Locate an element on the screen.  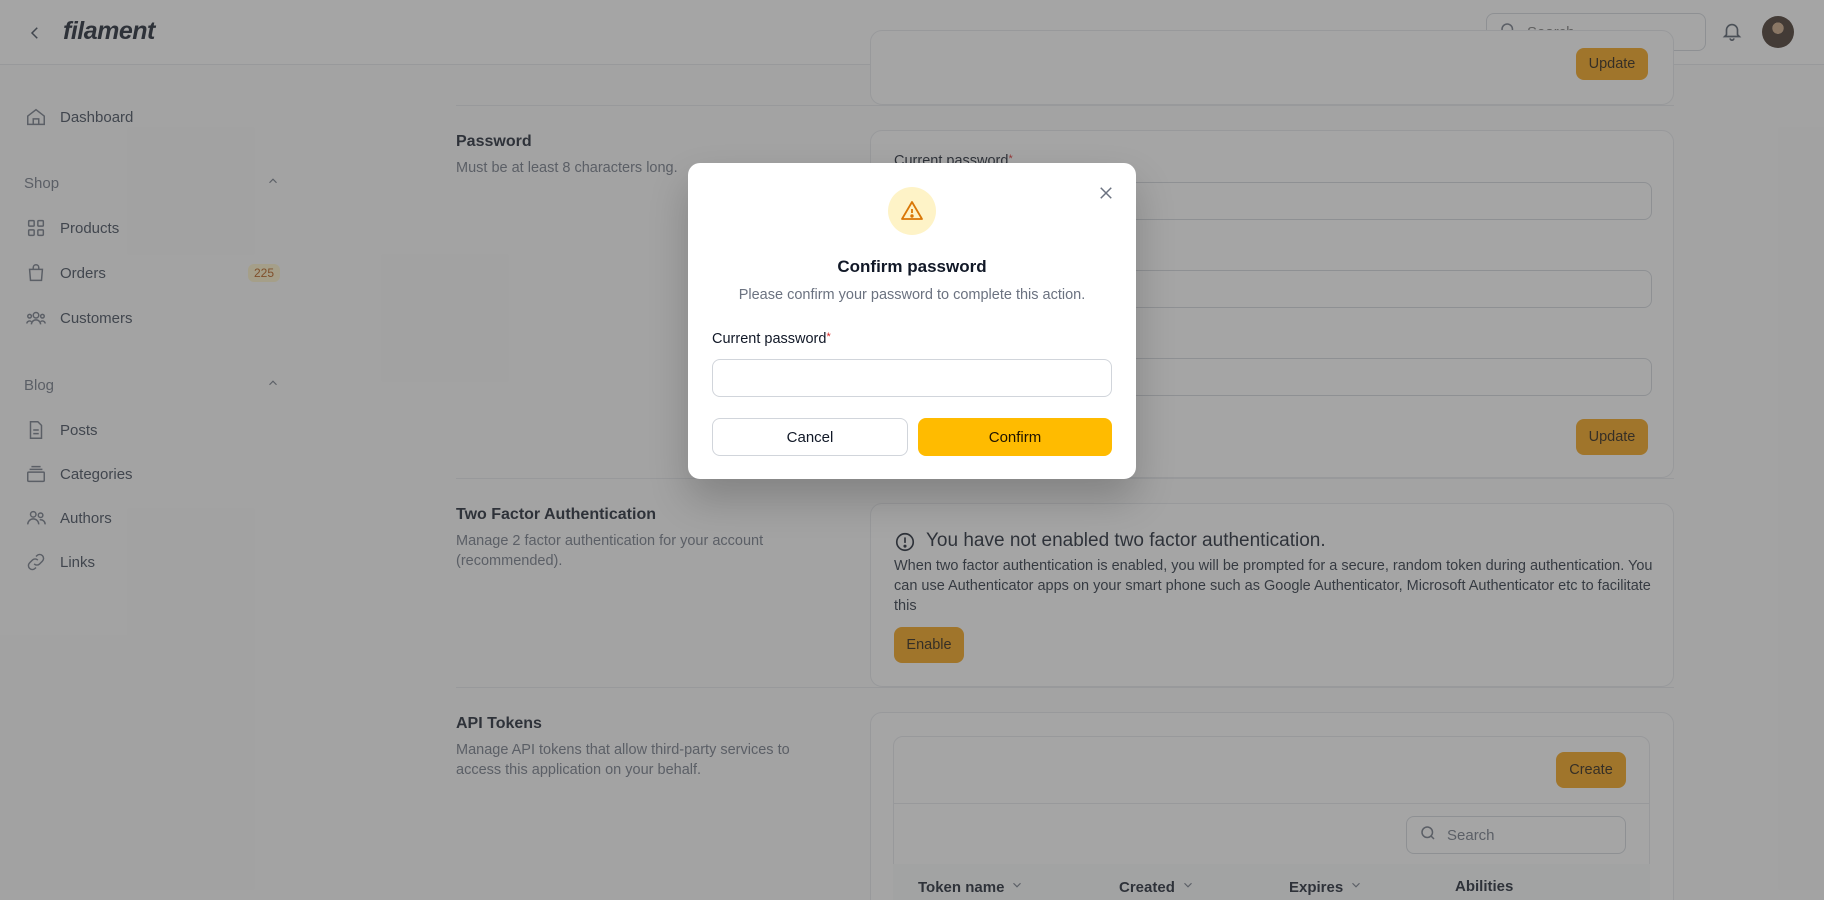
close-icon is located at coordinates (1106, 193).